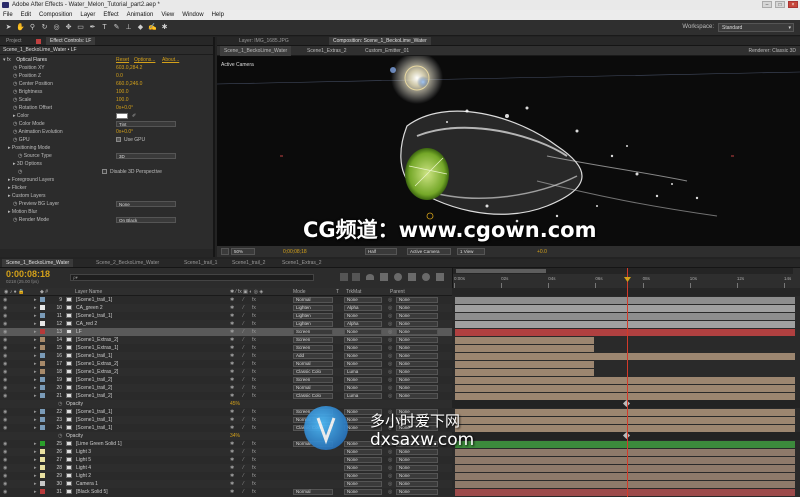 Image resolution: width=800 pixels, height=497 pixels. Describe the element at coordinates (440, 277) in the screenshot. I see `time-stretch-icon` at that location.